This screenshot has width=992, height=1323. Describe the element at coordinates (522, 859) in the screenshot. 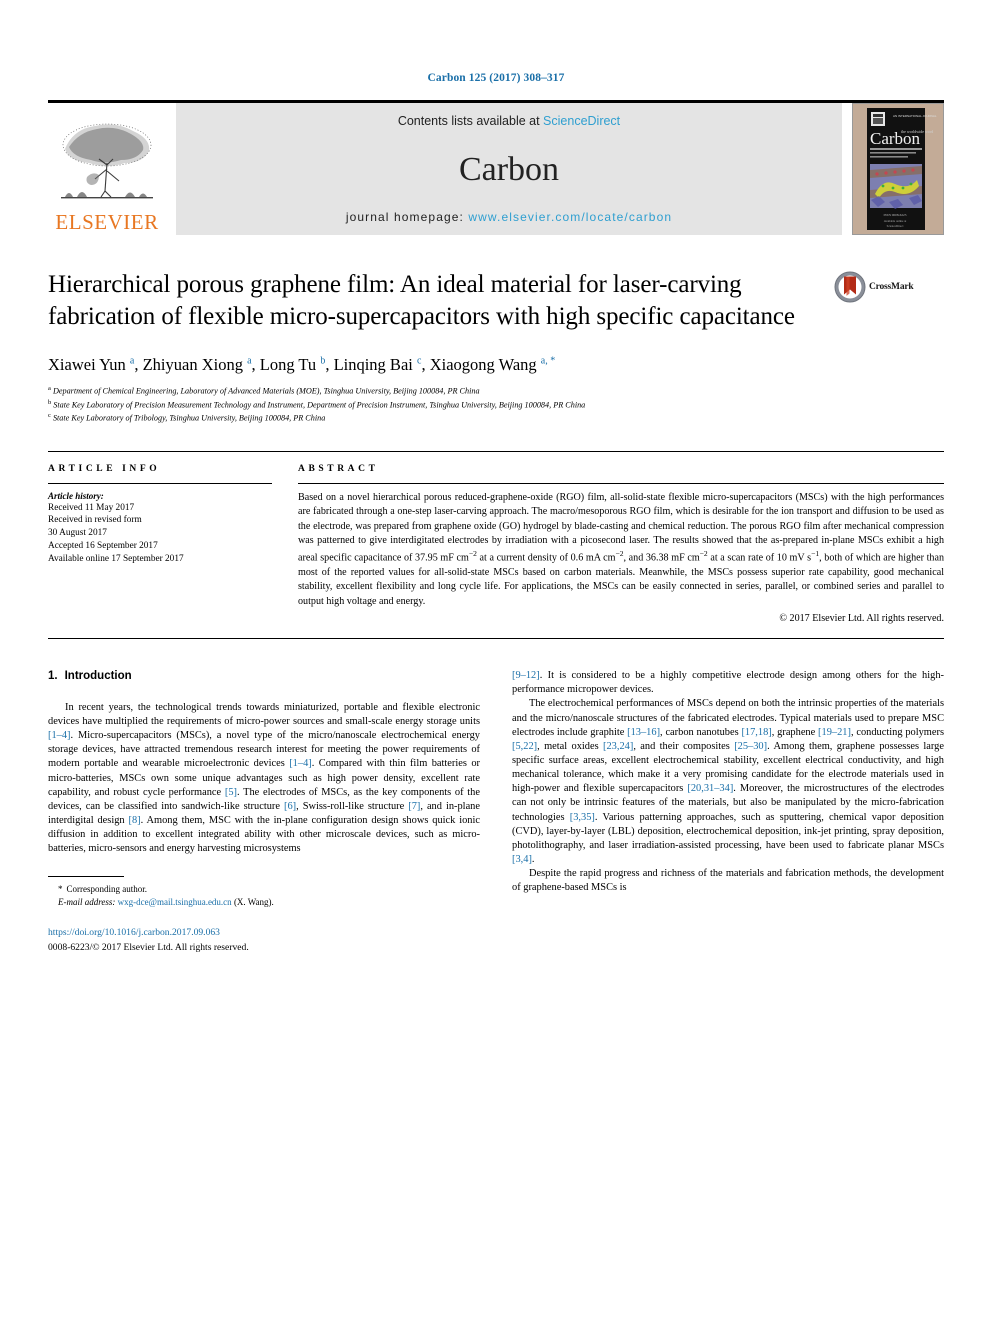

I see `citation-ref: [3,4]` at that location.